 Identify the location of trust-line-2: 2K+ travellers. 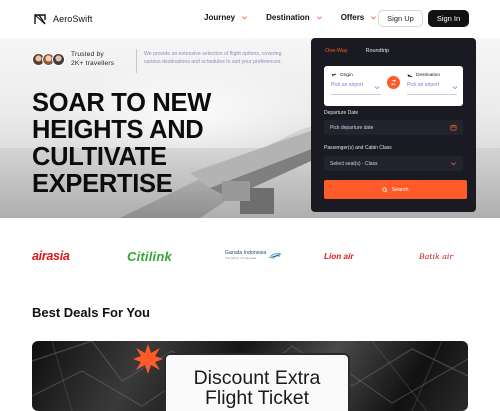
(93, 63).